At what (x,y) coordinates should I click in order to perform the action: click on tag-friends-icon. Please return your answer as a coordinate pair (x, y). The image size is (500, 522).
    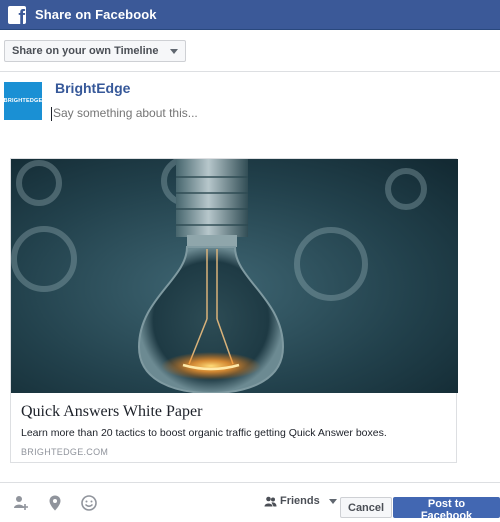
    Looking at the image, I should click on (21, 503).